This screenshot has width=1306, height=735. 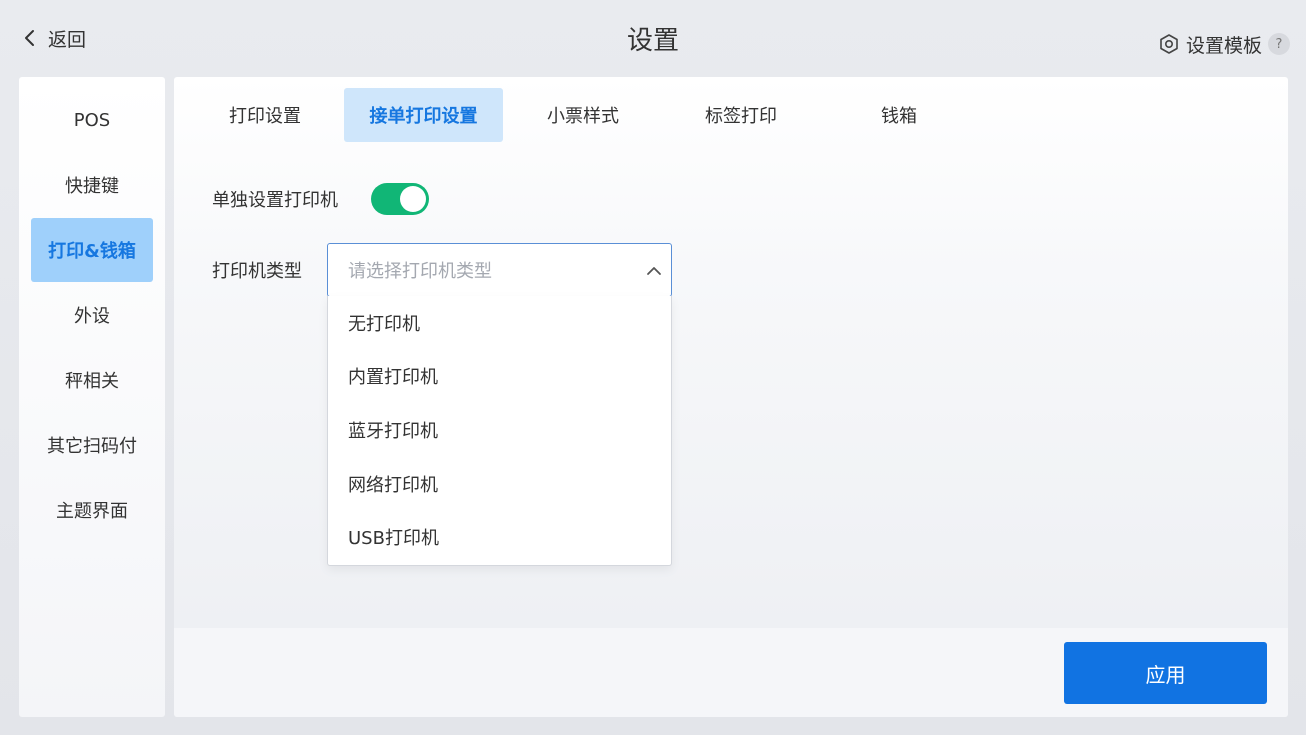 I want to click on settings-template-label: 设置模板, so click(x=1223, y=45).